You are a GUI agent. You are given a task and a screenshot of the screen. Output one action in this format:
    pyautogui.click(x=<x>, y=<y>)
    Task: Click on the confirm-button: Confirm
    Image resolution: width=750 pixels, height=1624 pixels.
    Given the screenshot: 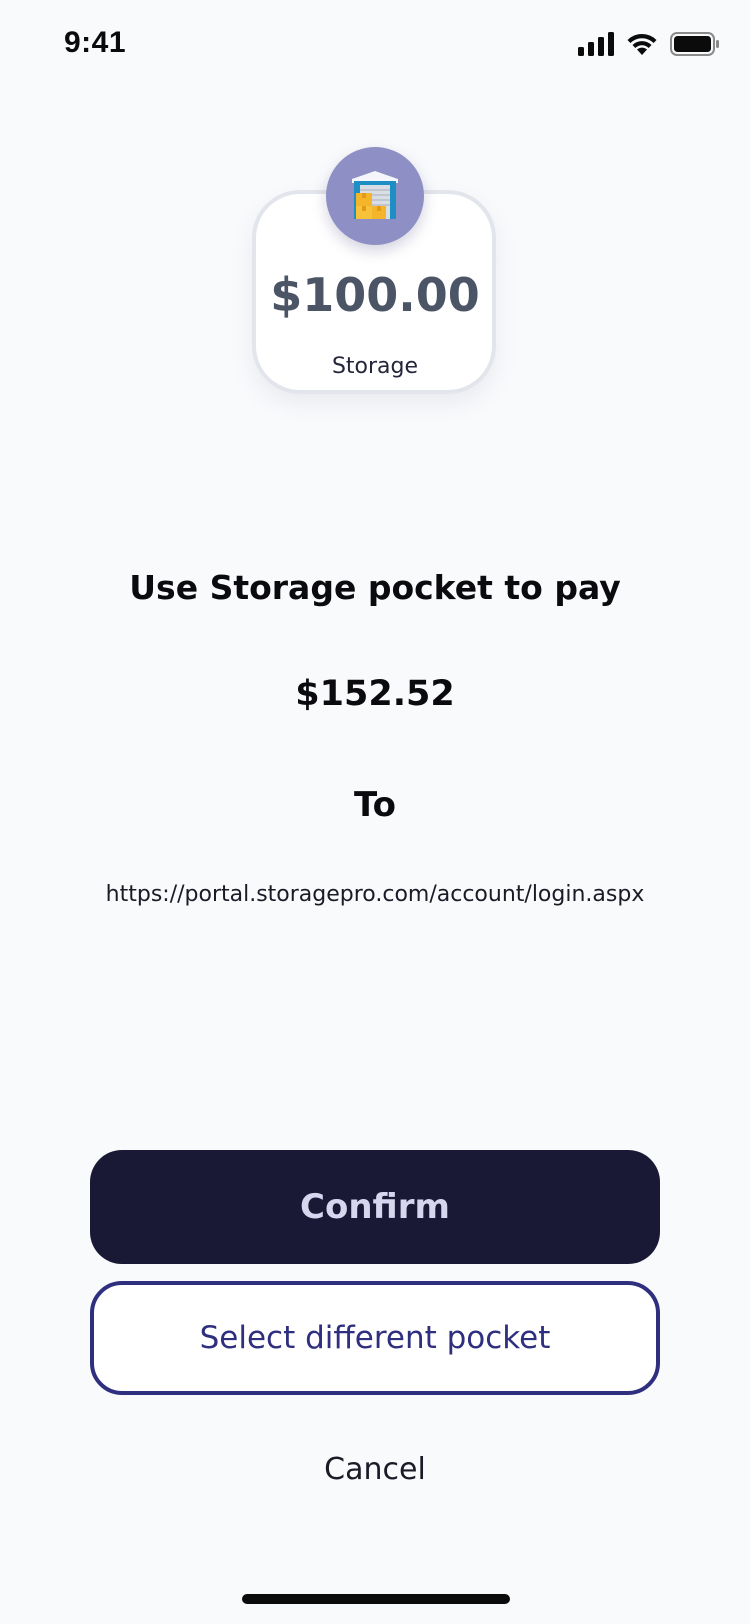 What is the action you would take?
    pyautogui.click(x=375, y=1207)
    